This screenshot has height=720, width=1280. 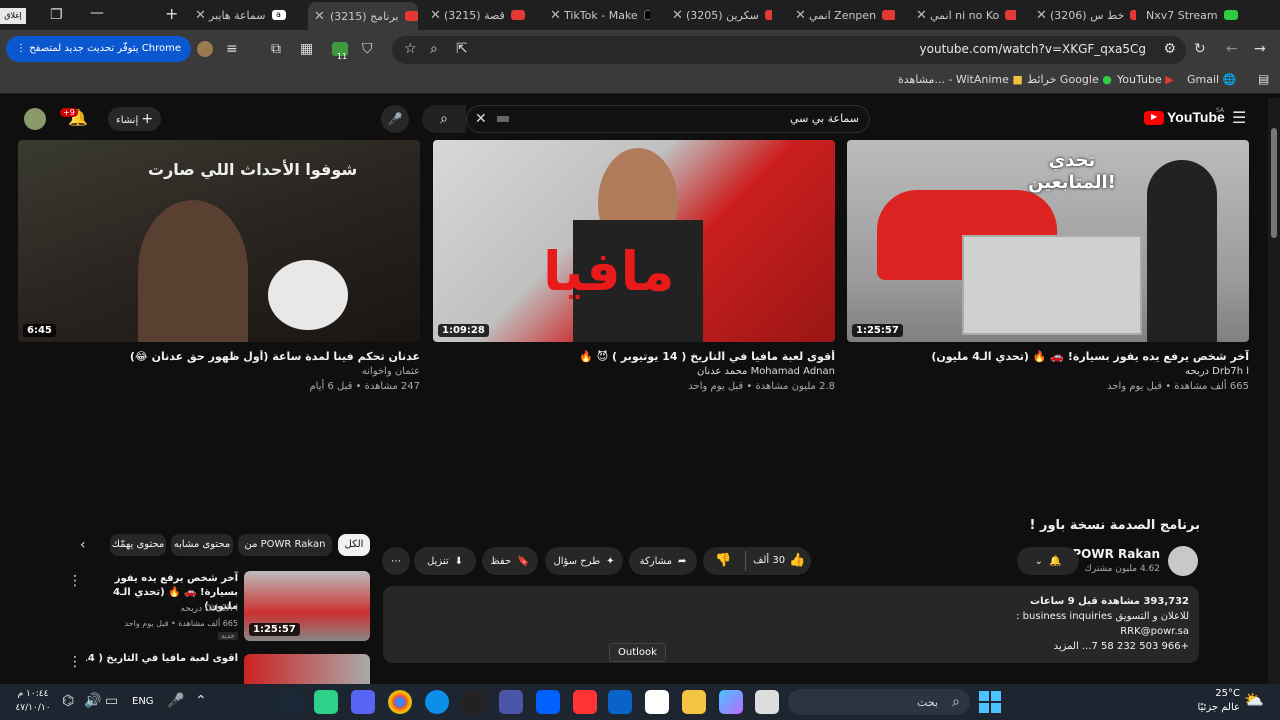 What do you see at coordinates (437, 702) in the screenshot?
I see `edge-icon` at bounding box center [437, 702].